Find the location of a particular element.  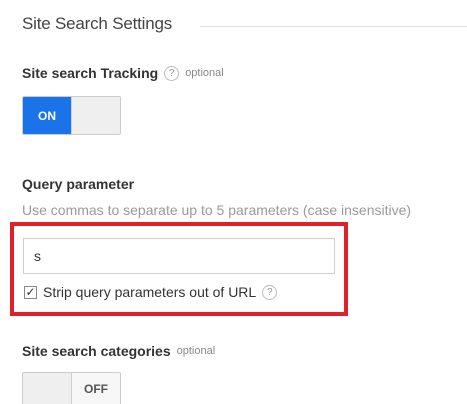

query-parameter-input is located at coordinates (179, 256).